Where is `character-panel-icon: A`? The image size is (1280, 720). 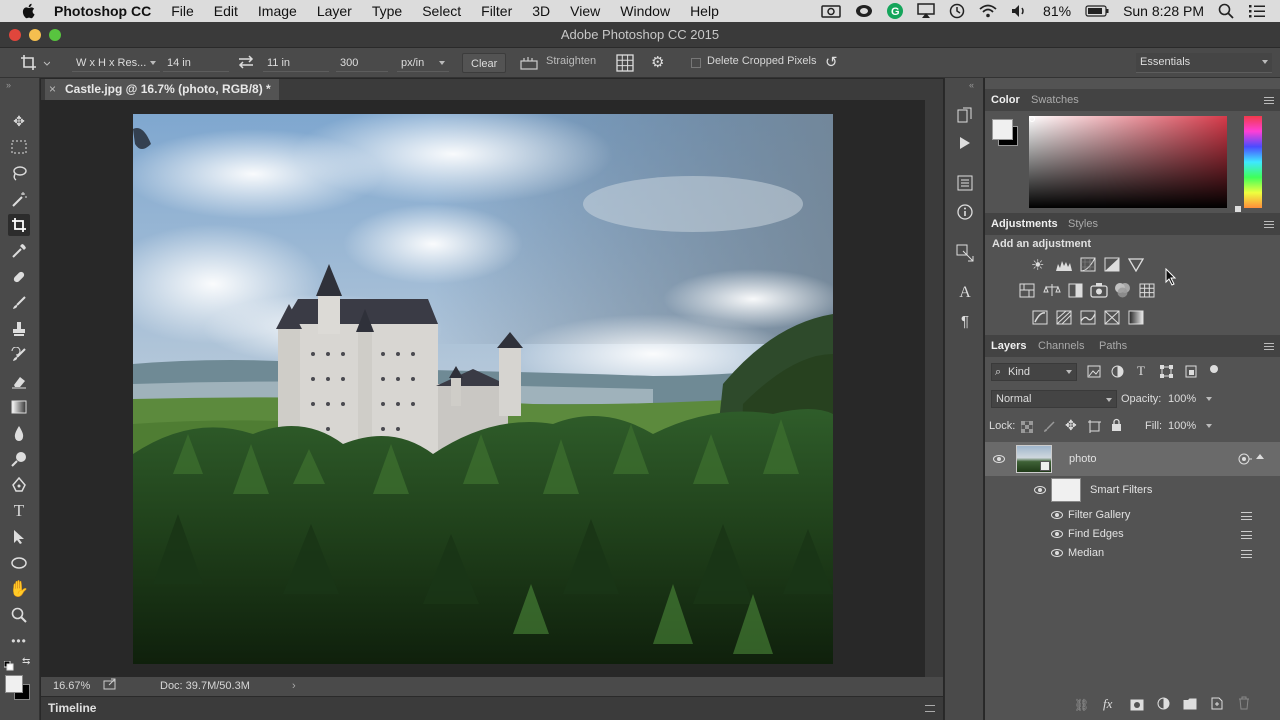
character-panel-icon: A is located at coordinates (965, 293).